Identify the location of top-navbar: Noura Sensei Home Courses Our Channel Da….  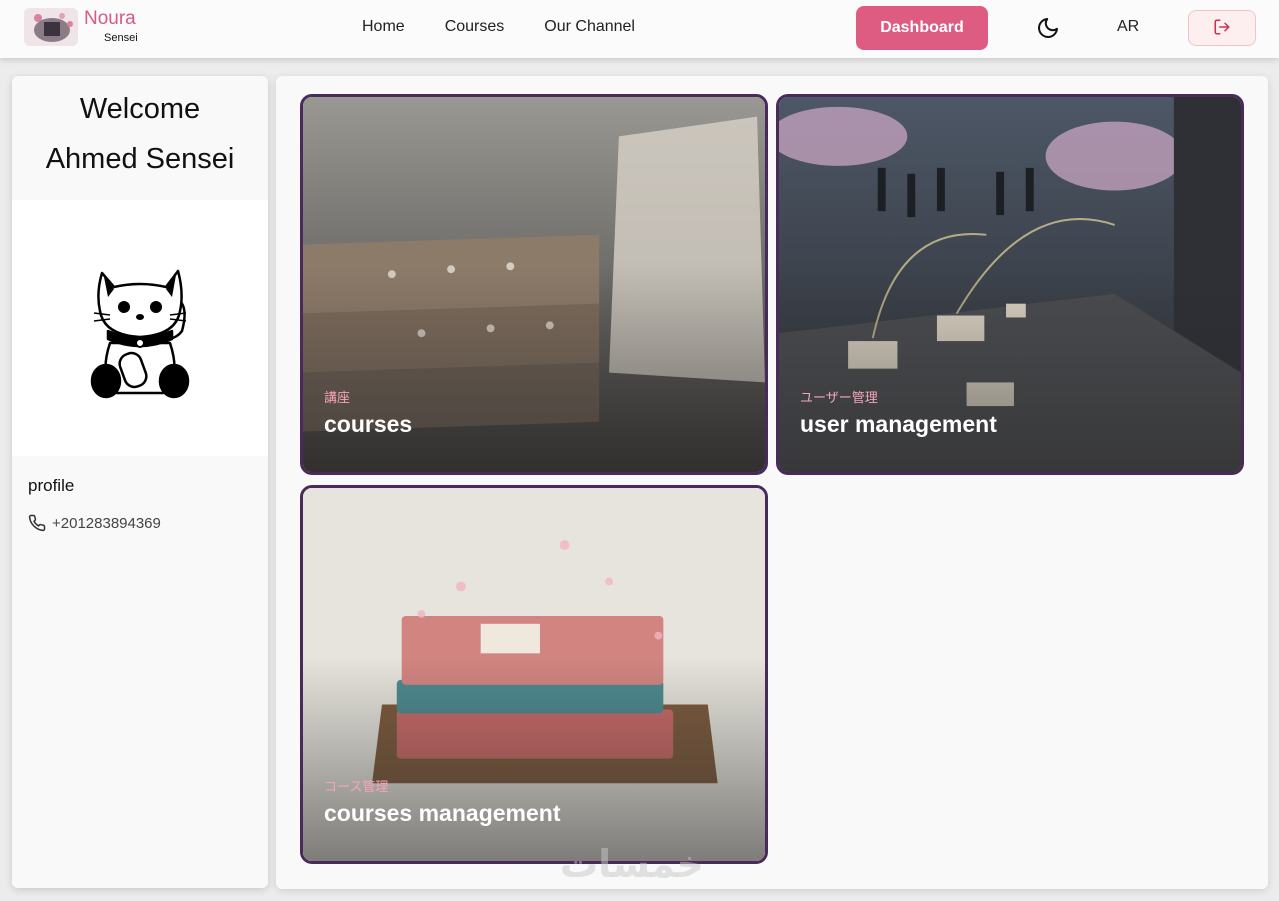
(639, 29).